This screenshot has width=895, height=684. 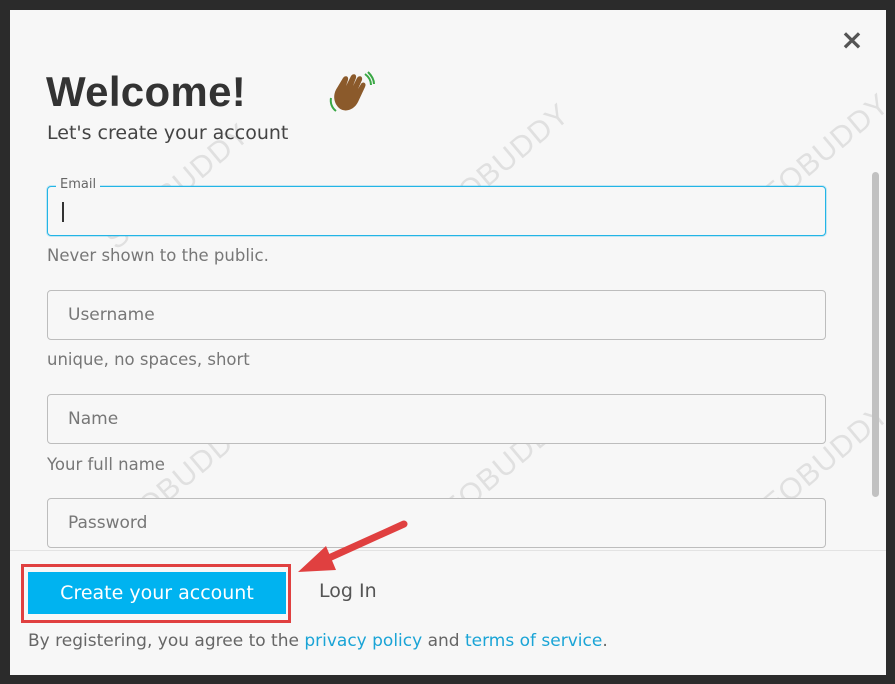 What do you see at coordinates (146, 91) in the screenshot?
I see `page-title: Welcome!` at bounding box center [146, 91].